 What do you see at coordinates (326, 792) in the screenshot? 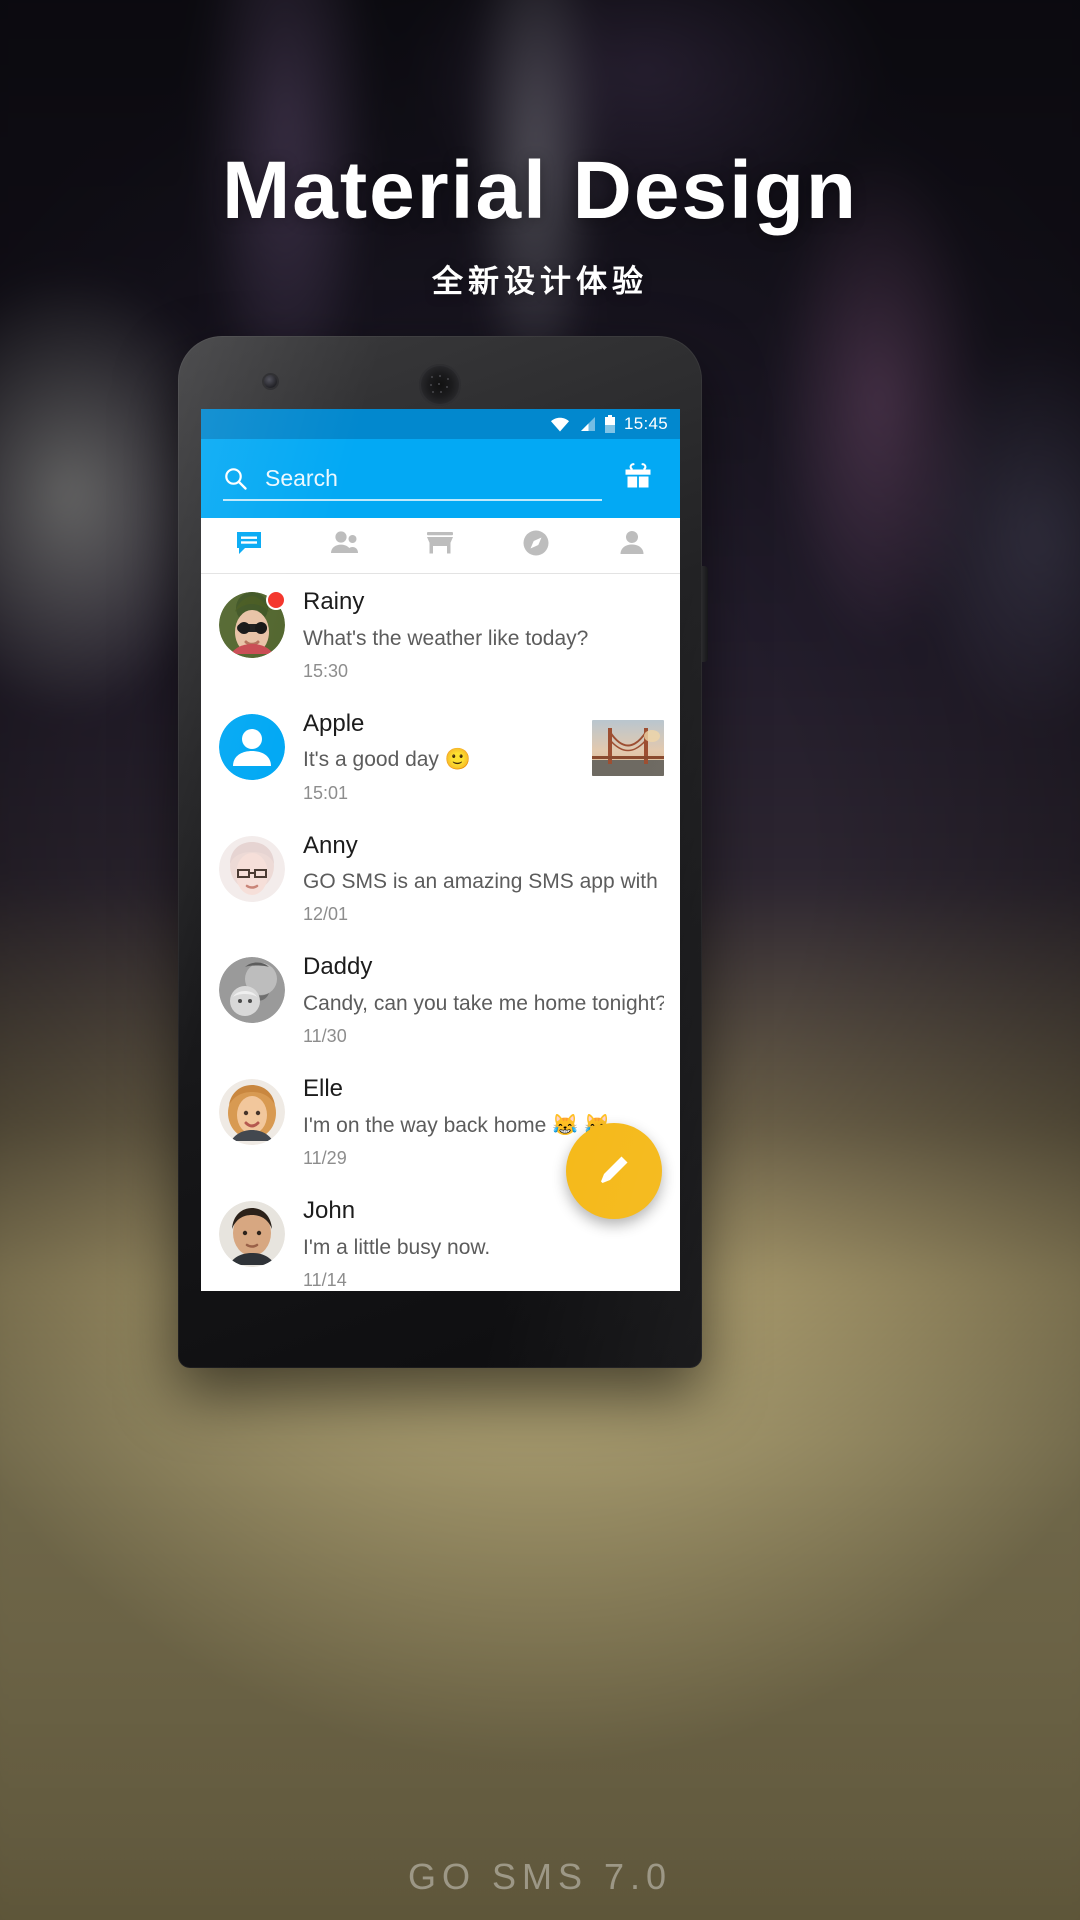
I see `message-time: 15:01` at bounding box center [326, 792].